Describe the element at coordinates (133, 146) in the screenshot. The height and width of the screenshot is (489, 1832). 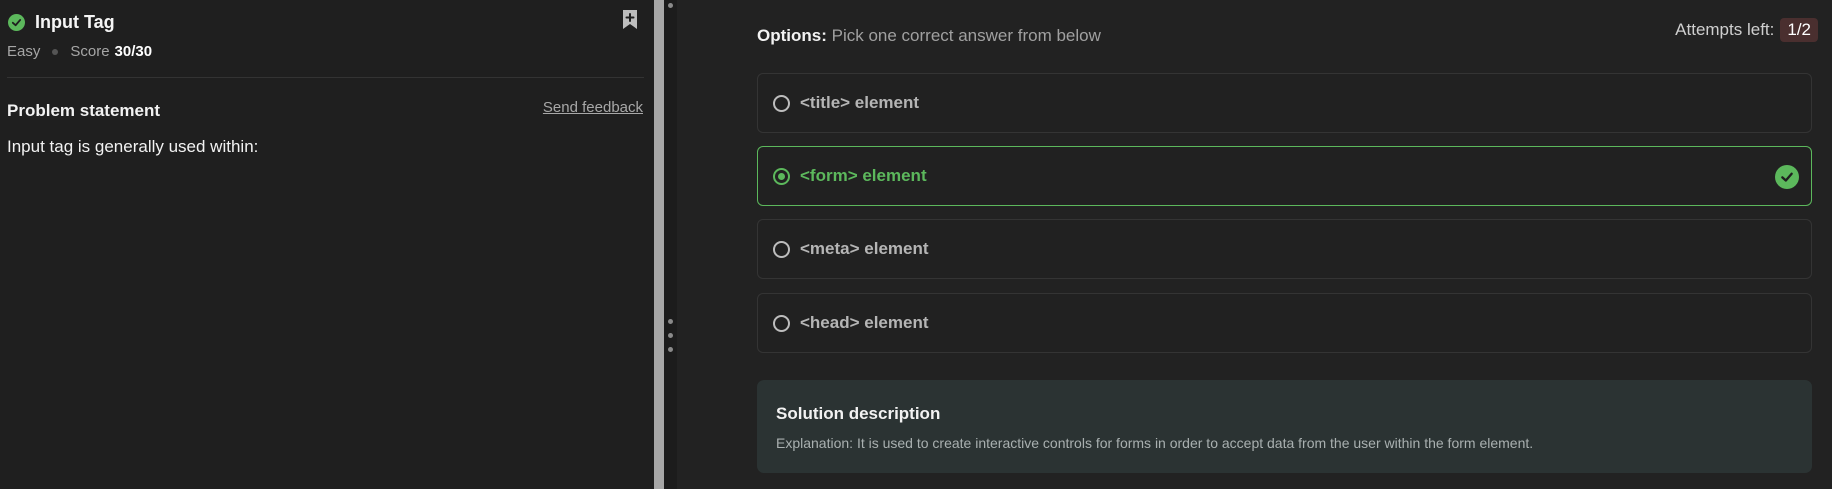
I see `problem-question: Input tag is generally used within:` at that location.